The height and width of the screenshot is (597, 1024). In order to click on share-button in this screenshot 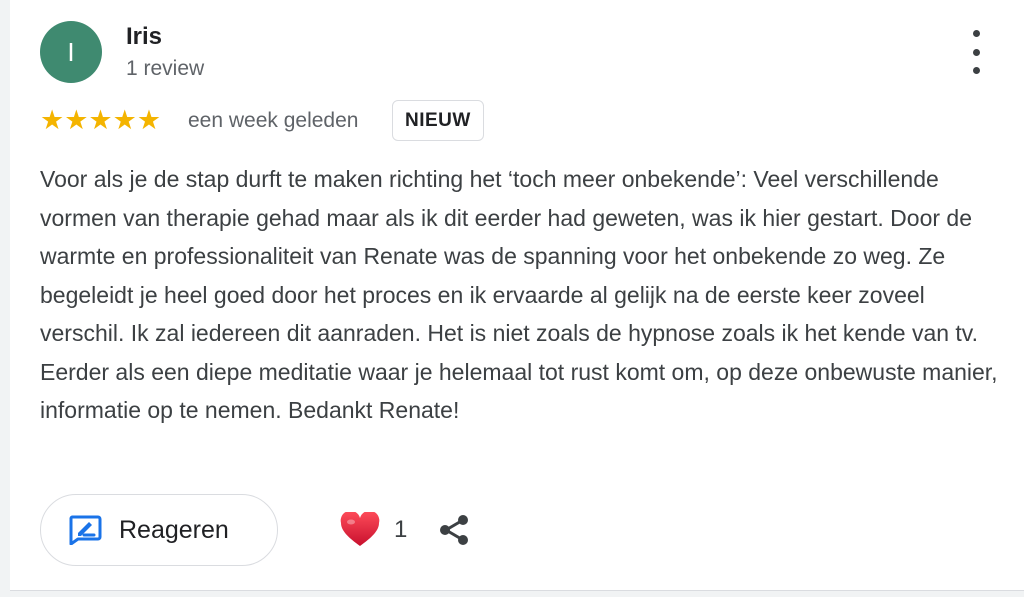, I will do `click(454, 530)`.